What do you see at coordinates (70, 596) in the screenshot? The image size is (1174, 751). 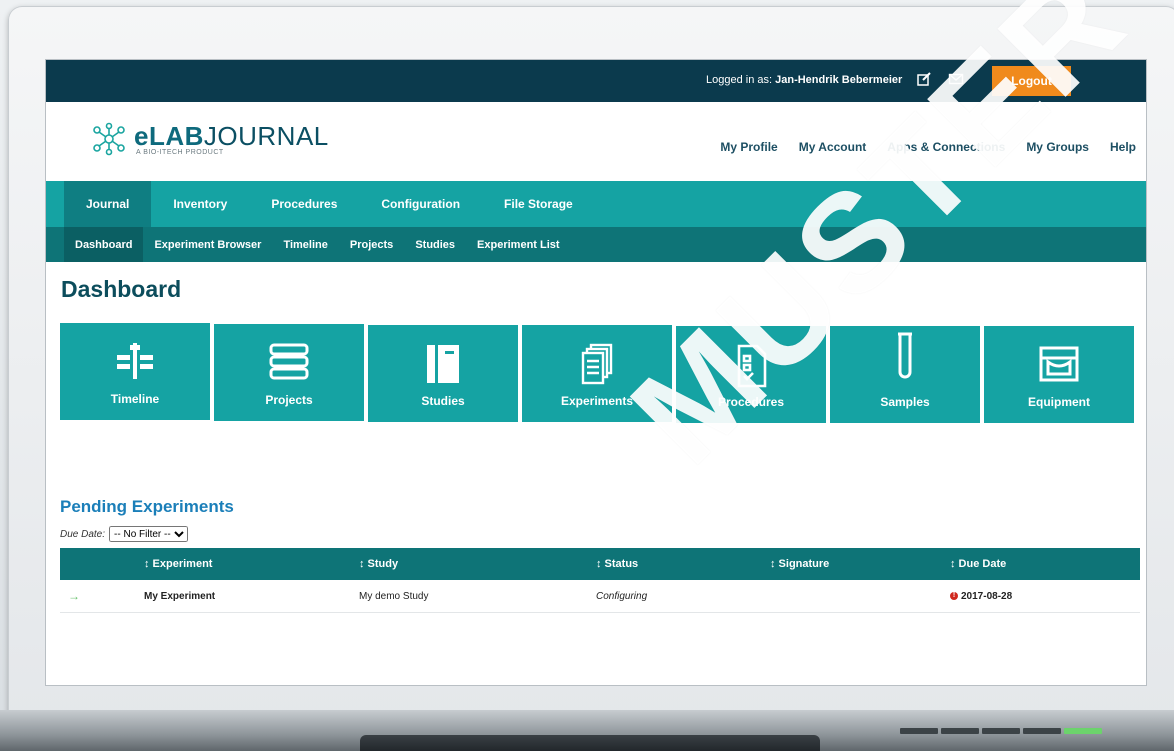 I see `arrow-right-icon: →` at bounding box center [70, 596].